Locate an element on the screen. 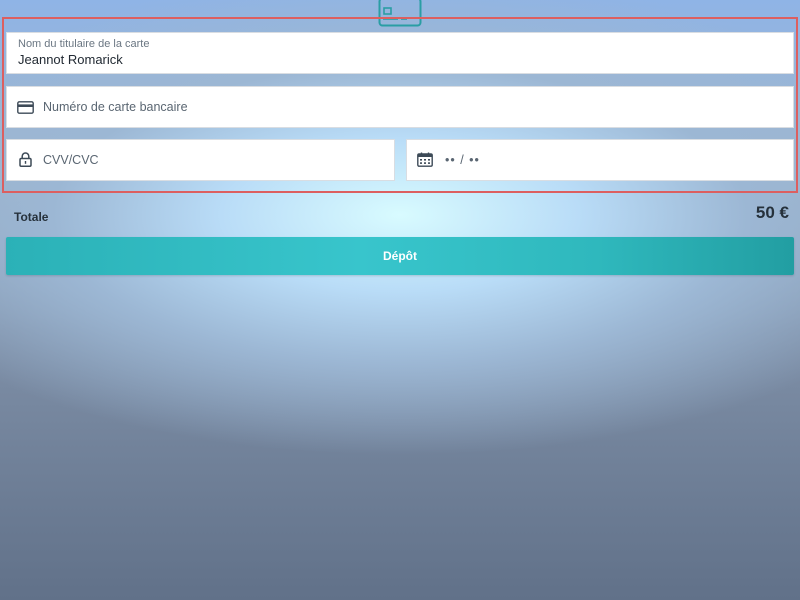  lock-icon is located at coordinates (25, 159).